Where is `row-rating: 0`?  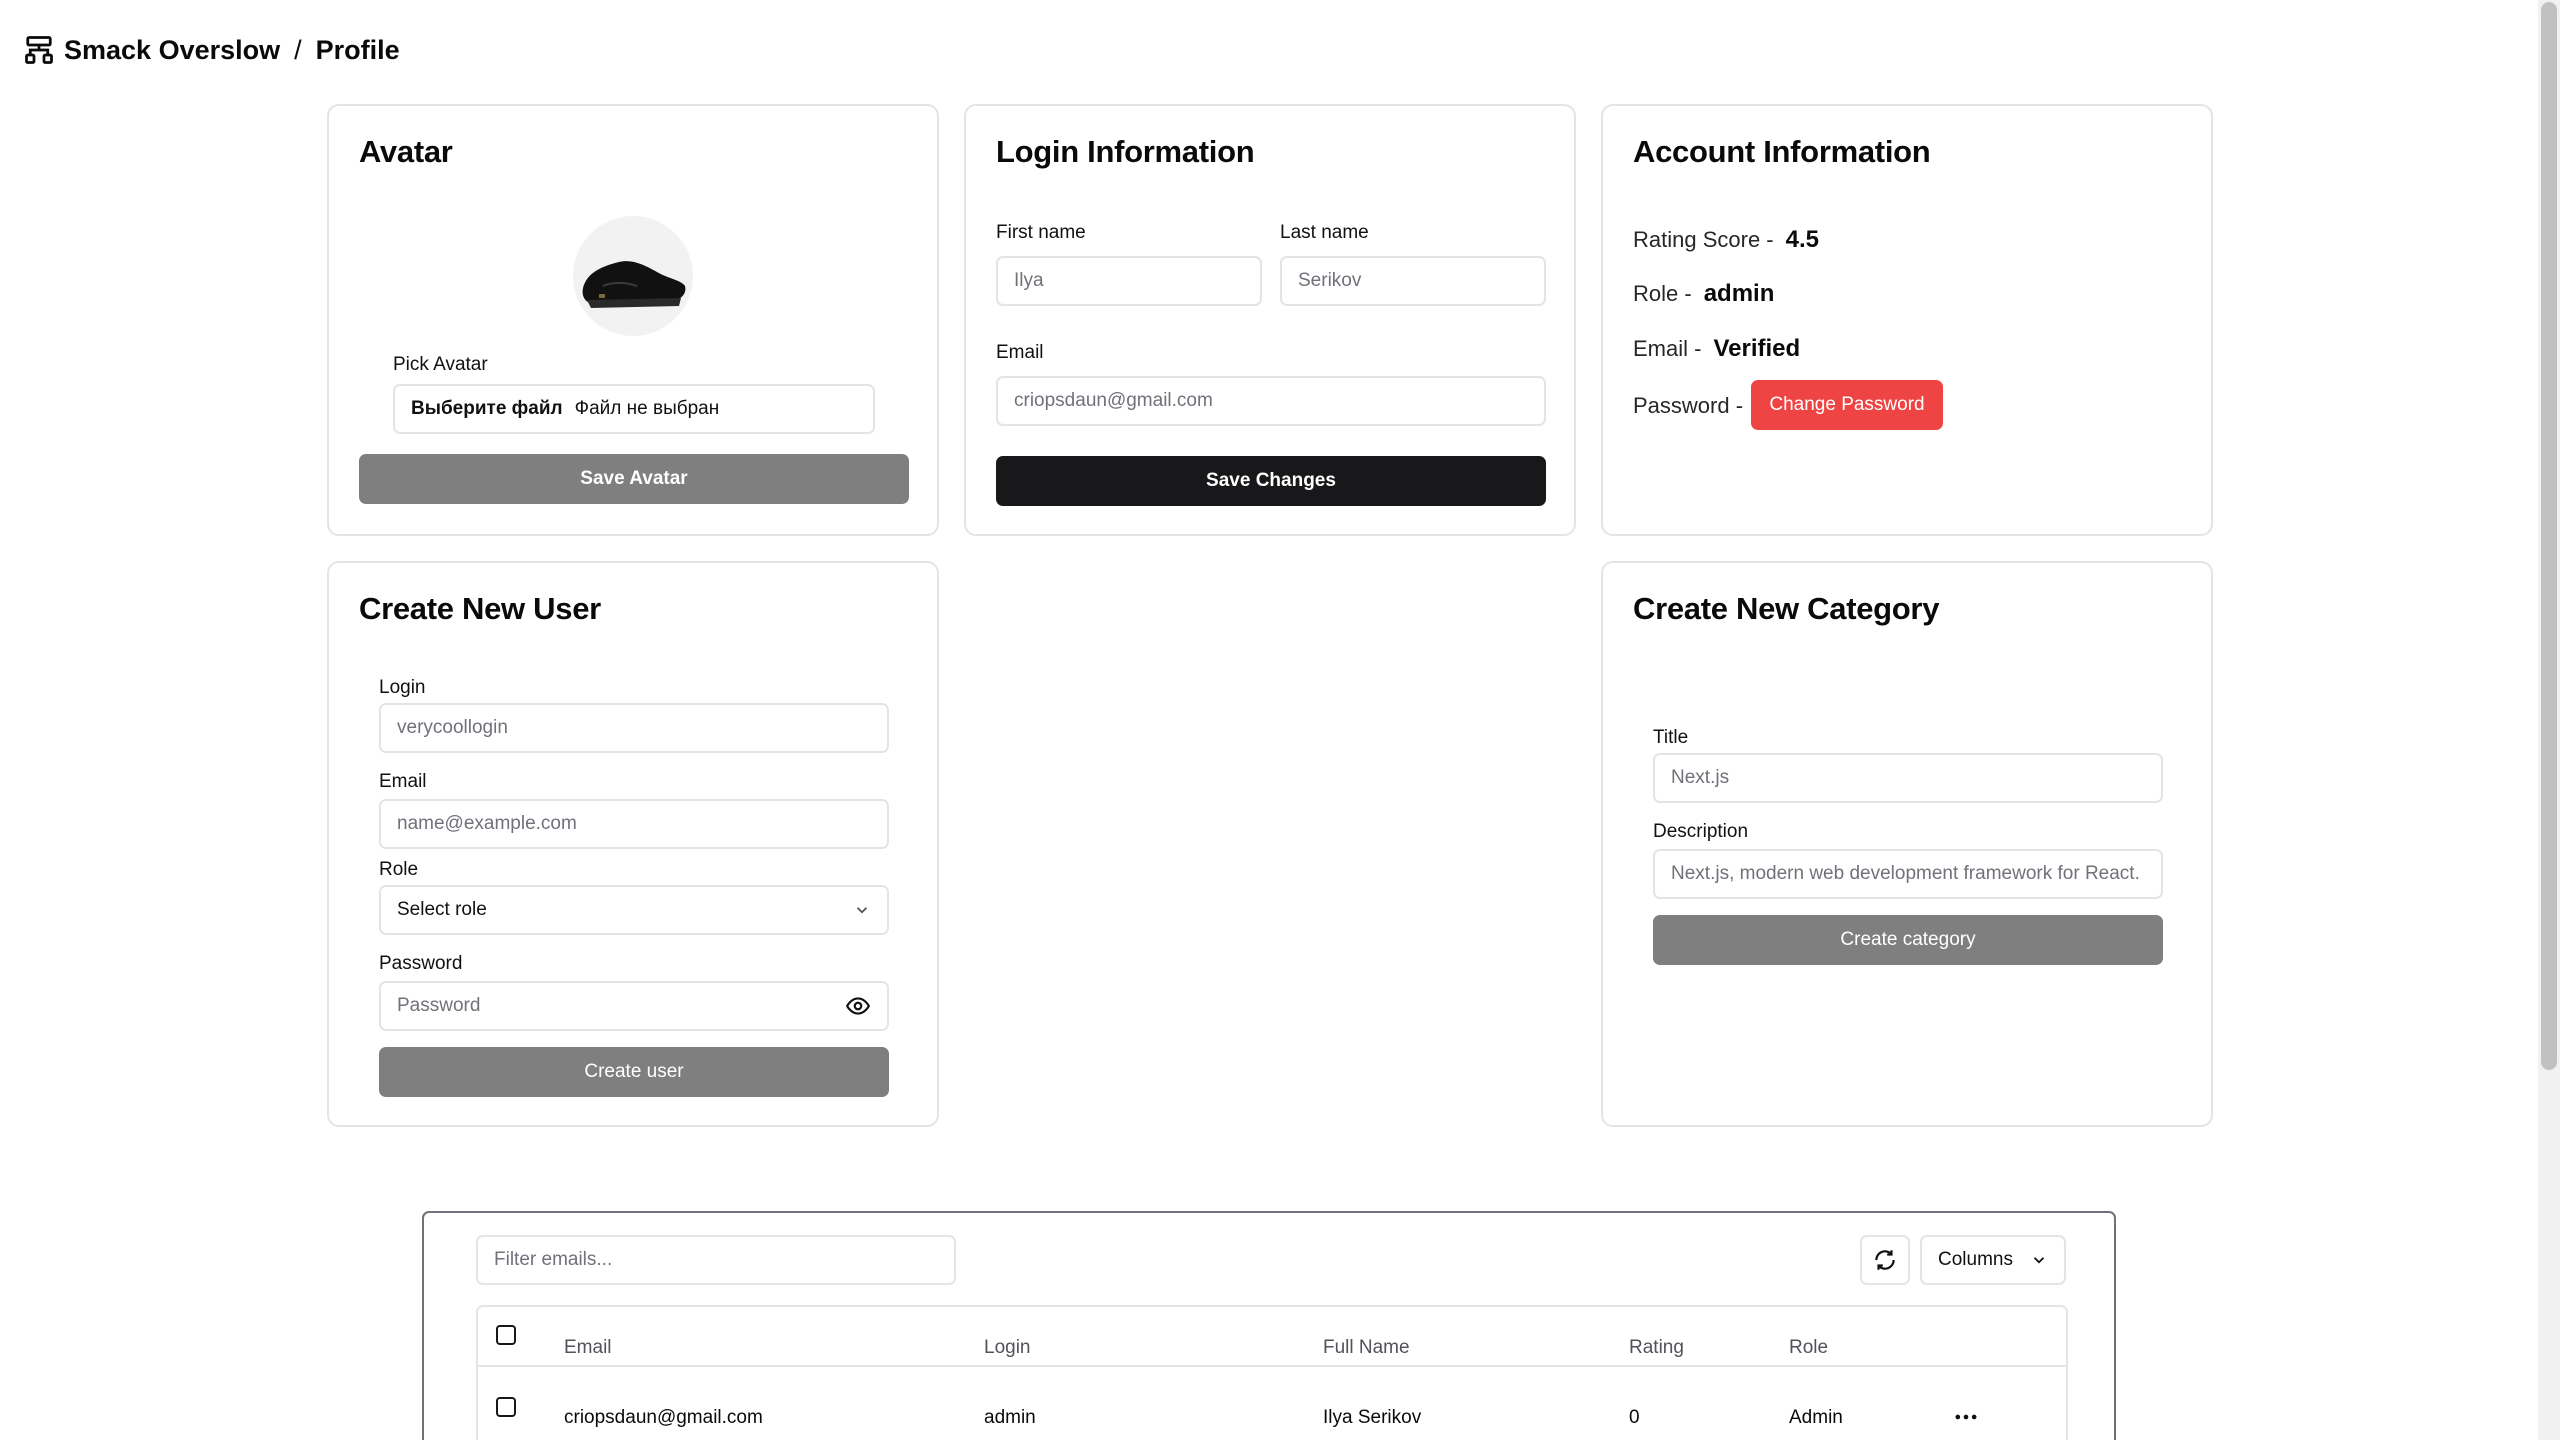
row-rating: 0 is located at coordinates (1634, 1417).